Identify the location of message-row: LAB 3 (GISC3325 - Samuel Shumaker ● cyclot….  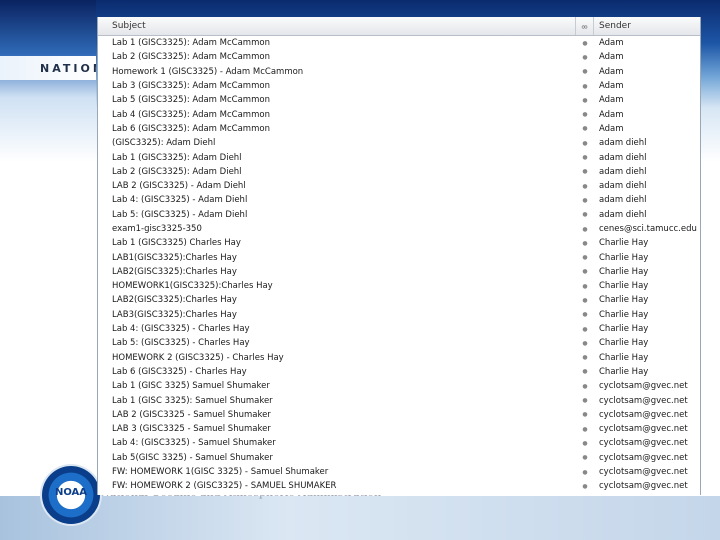
(399, 429).